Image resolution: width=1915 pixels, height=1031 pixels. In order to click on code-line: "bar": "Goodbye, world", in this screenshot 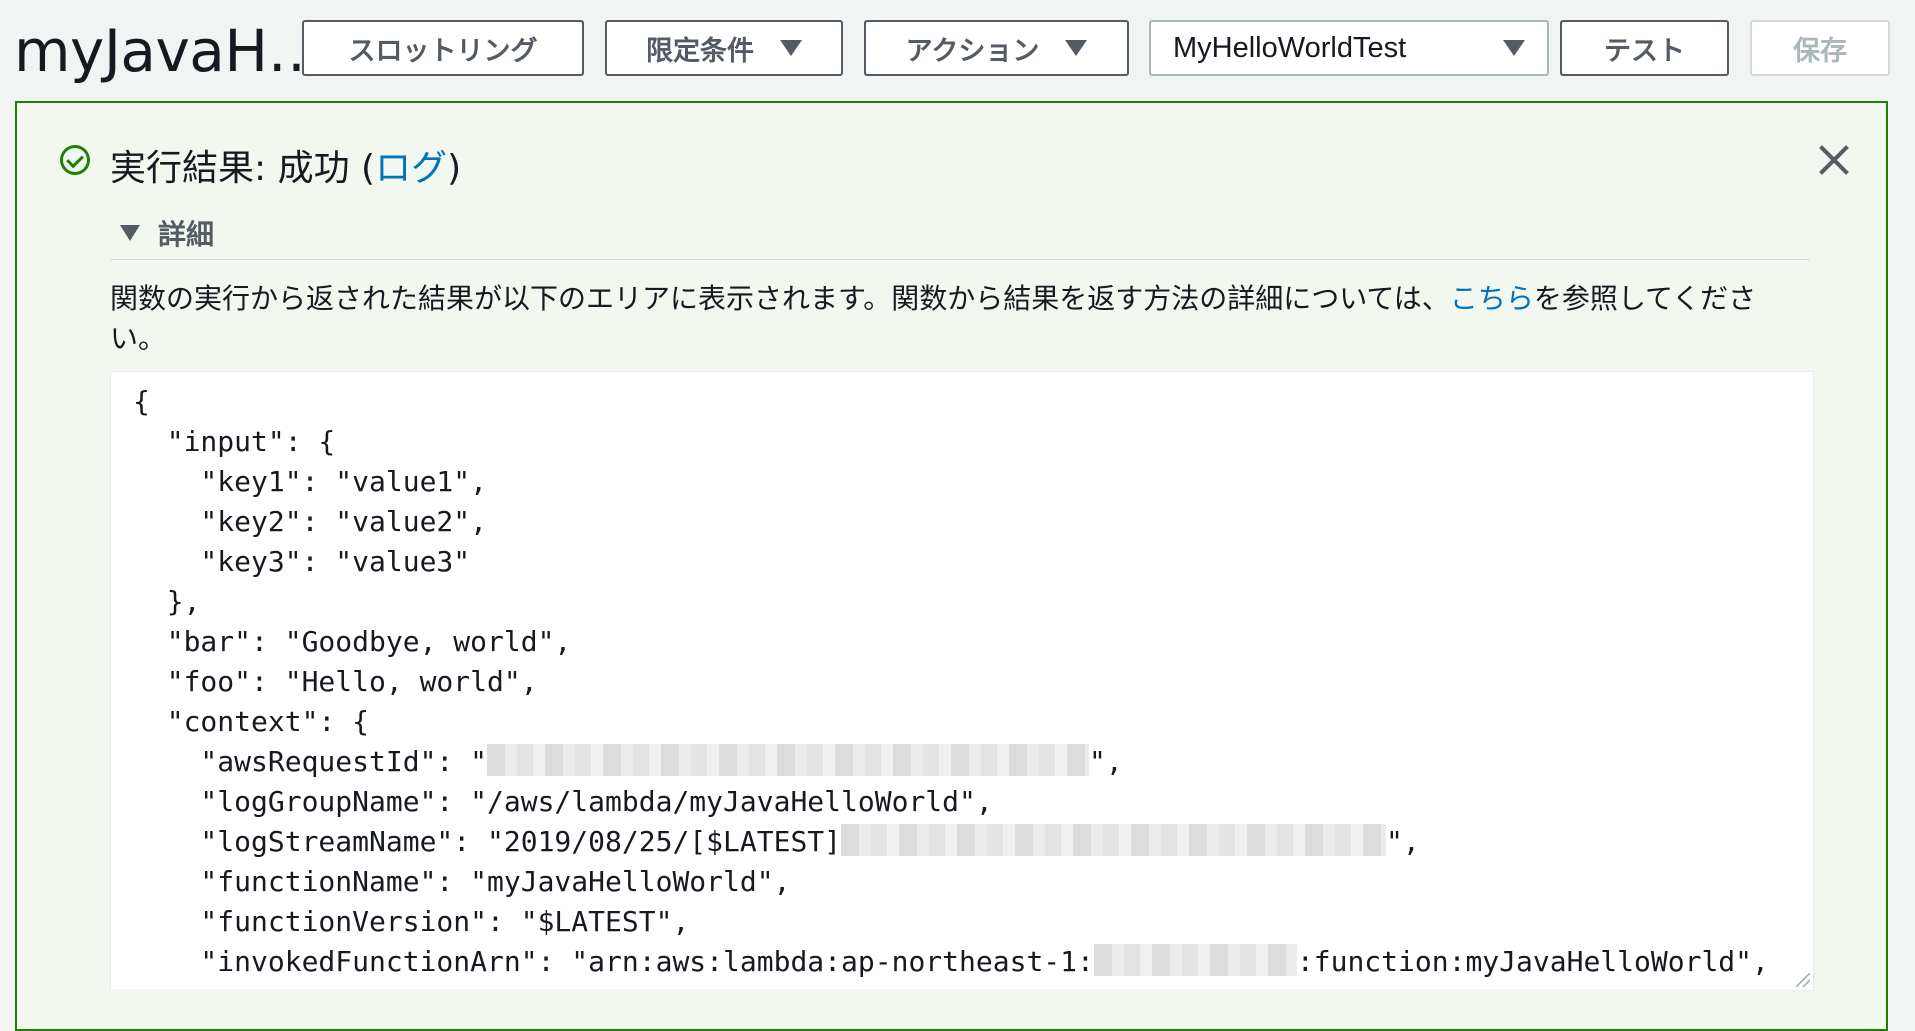, I will do `click(352, 641)`.